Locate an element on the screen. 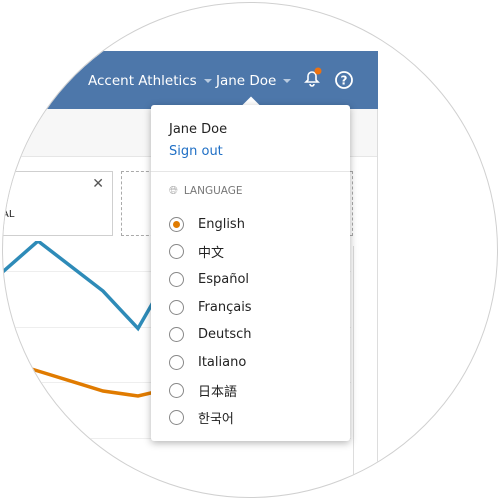 This screenshot has width=500, height=500. widget-card: ✕ AL is located at coordinates (57, 203).